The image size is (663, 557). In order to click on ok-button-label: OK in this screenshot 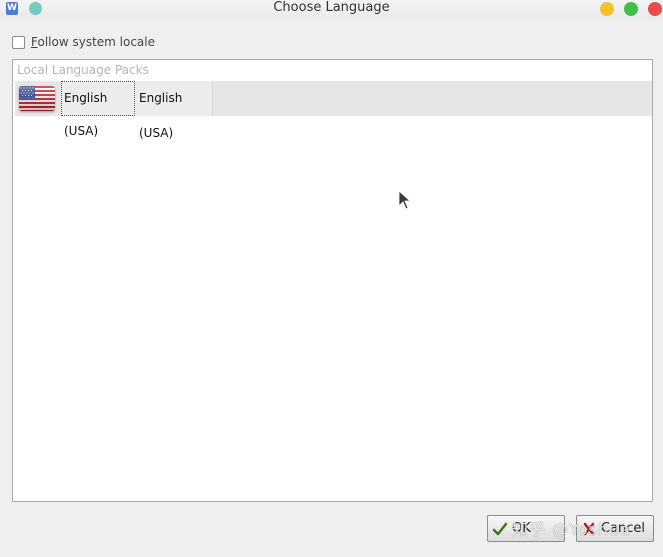, I will do `click(521, 528)`.